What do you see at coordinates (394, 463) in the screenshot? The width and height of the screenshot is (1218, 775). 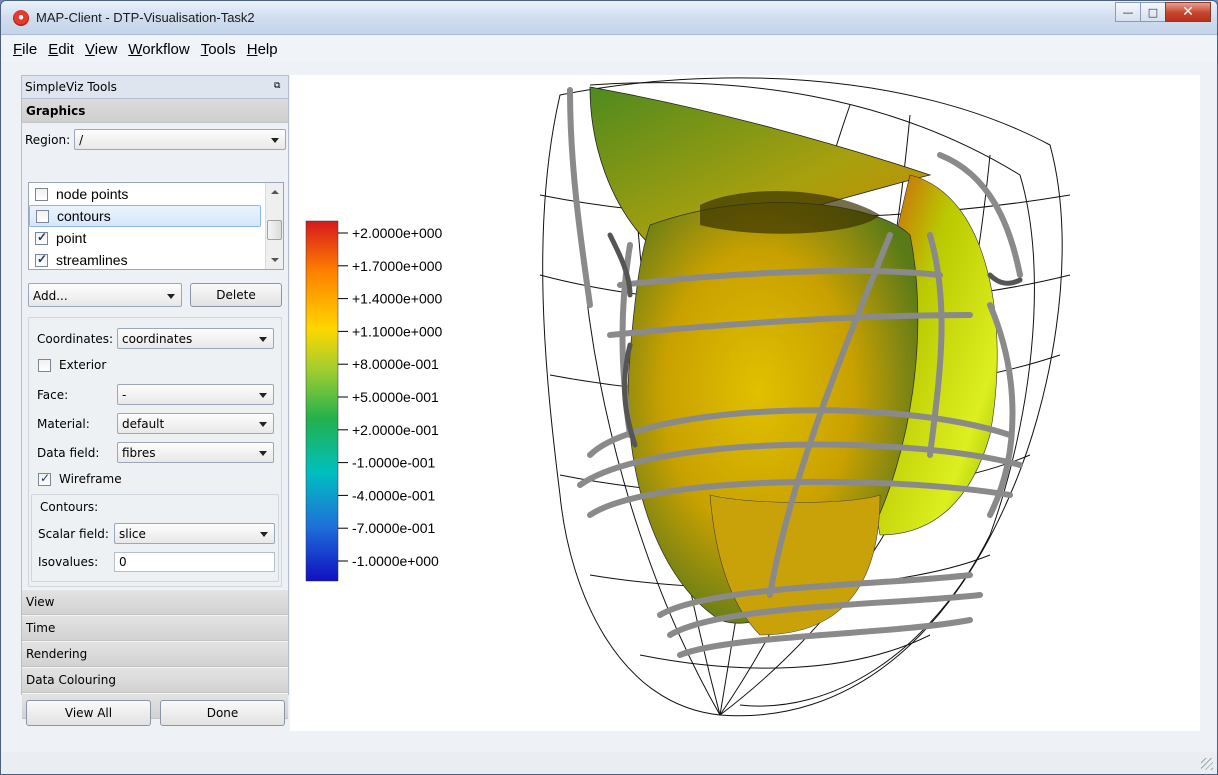 I see `colorbar-label: -1.0000e-001` at bounding box center [394, 463].